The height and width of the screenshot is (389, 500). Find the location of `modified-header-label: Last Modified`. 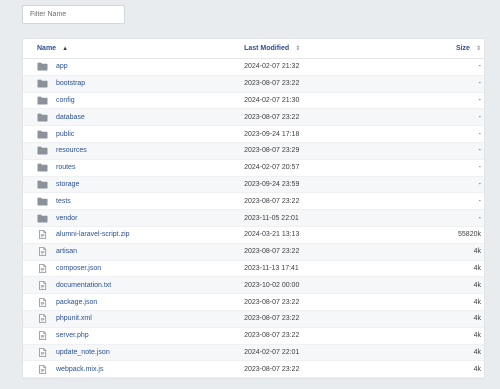

modified-header-label: Last Modified is located at coordinates (267, 48).